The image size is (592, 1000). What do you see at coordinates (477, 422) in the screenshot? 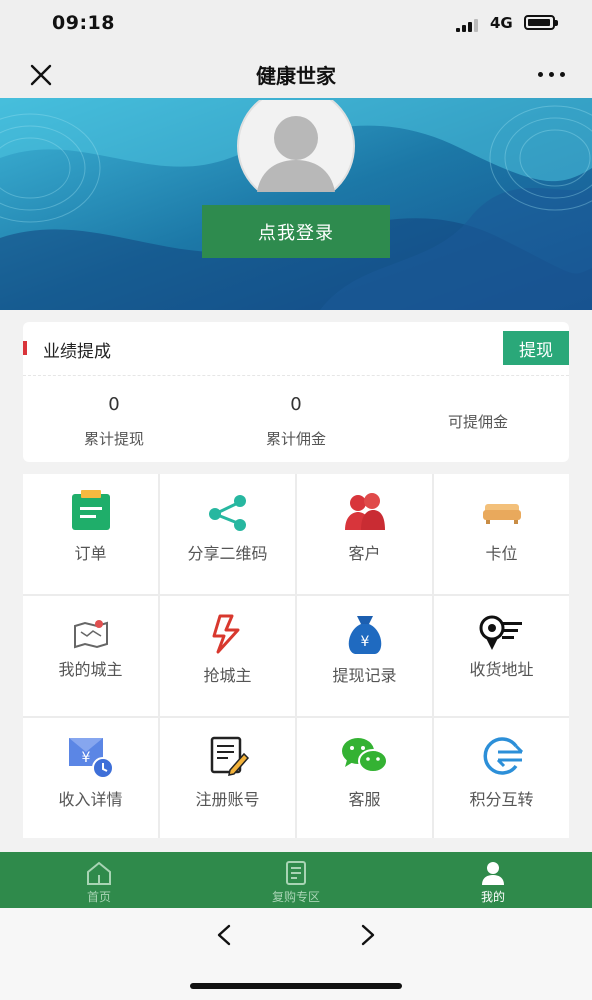
I see `available-commission-label: 可提佣金` at bounding box center [477, 422].